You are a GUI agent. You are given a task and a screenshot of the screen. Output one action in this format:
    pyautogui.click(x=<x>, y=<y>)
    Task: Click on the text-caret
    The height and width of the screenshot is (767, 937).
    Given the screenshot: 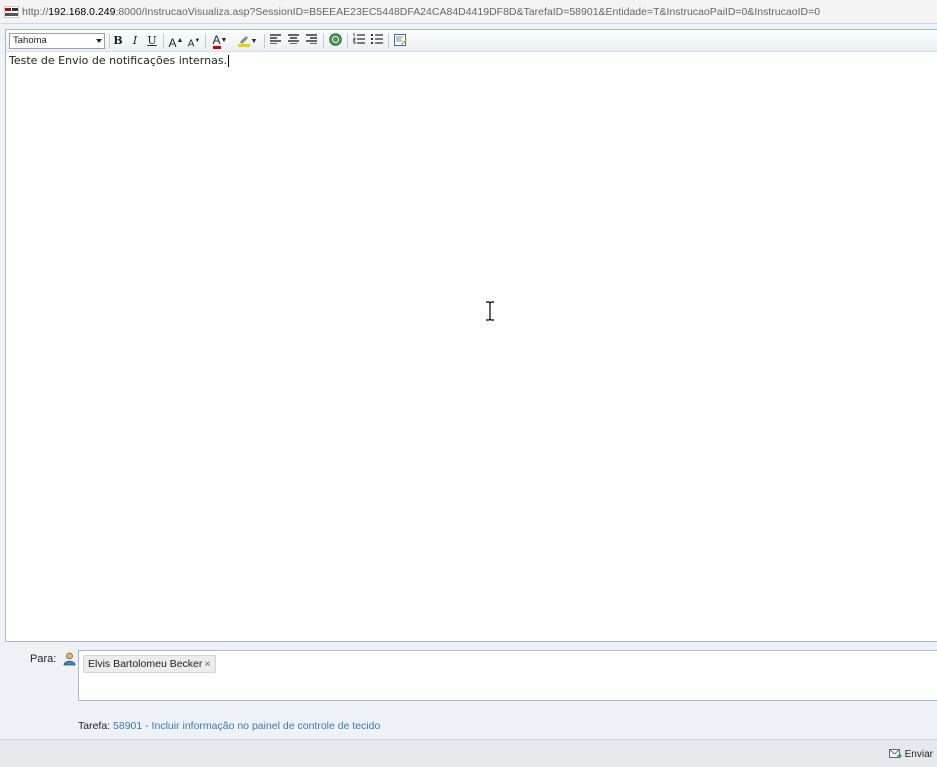 What is the action you would take?
    pyautogui.click(x=229, y=61)
    